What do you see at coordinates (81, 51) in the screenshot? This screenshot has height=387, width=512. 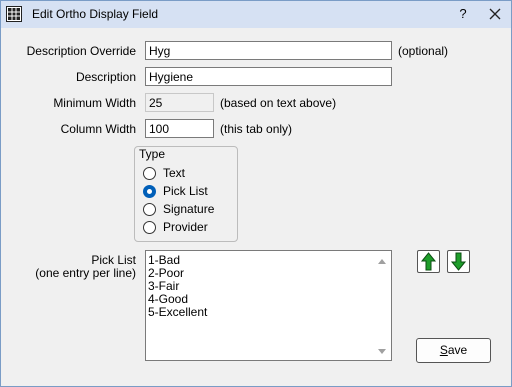 I see `description-override-label: Description Override` at bounding box center [81, 51].